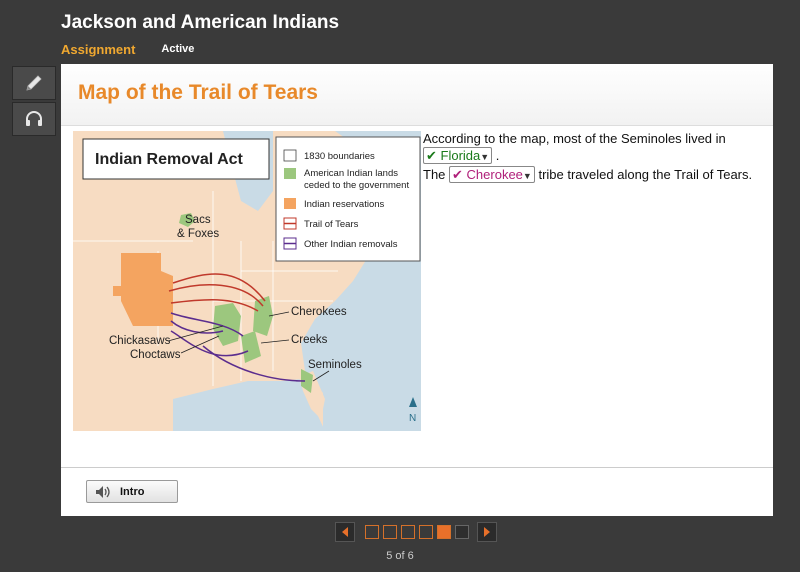 This screenshot has height=572, width=800. I want to click on intro-button: Intro, so click(132, 491).